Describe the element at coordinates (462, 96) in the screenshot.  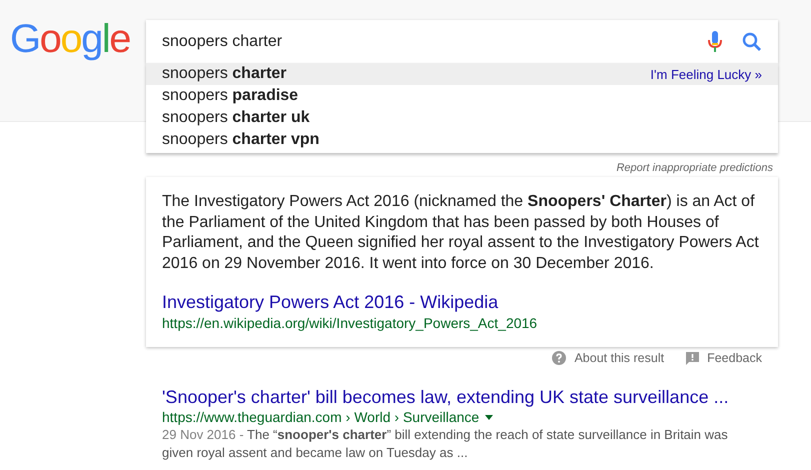
I see `suggestion-item: snoopers paradise` at that location.